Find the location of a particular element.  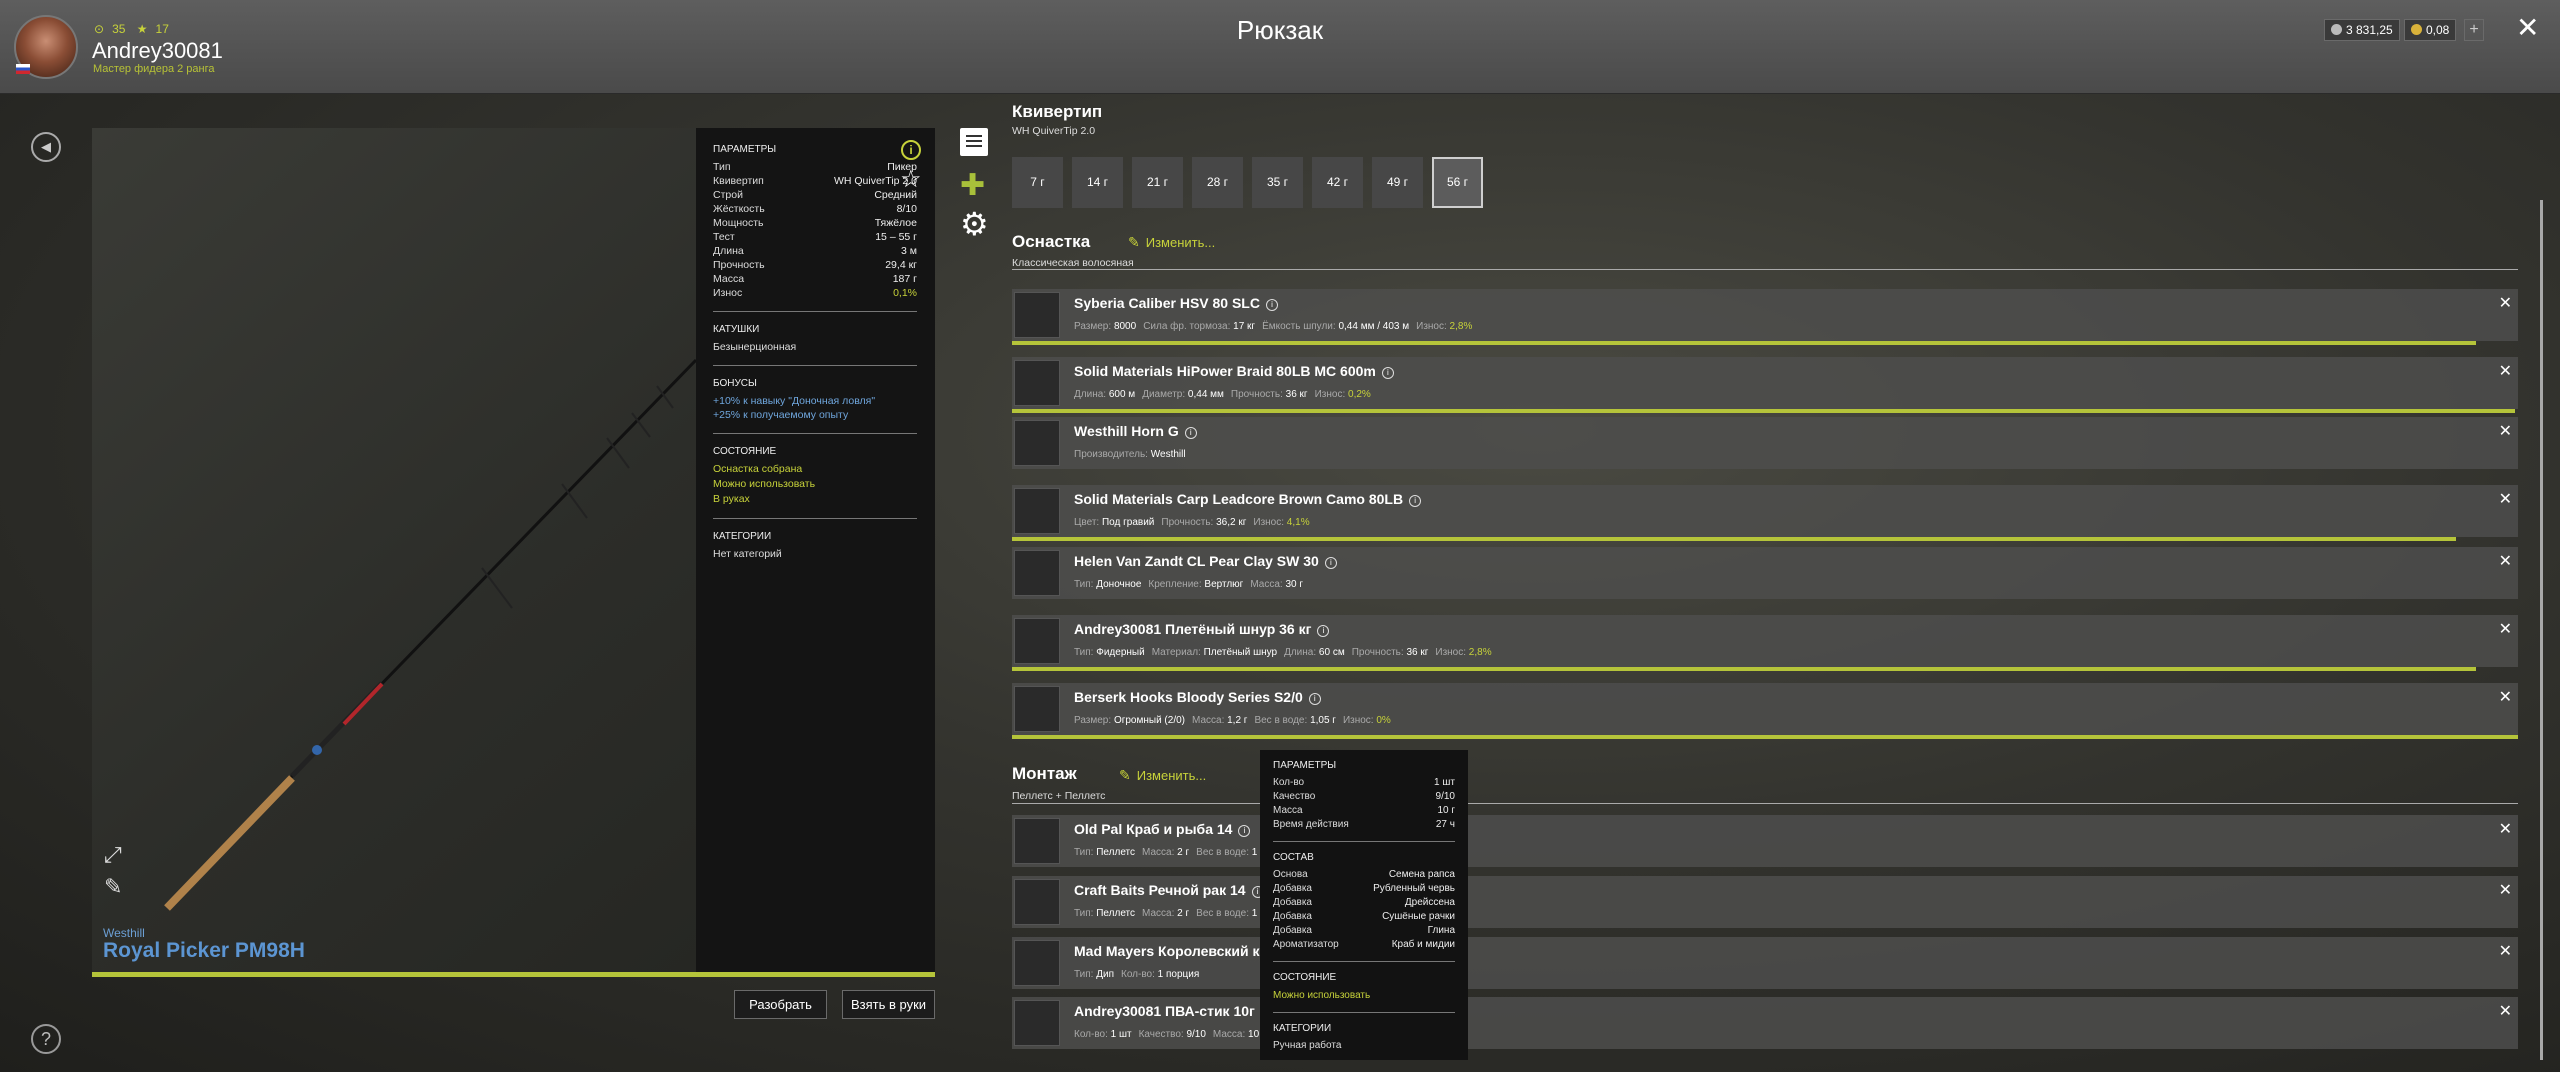

close-icon: ✕ is located at coordinates (2527, 28).